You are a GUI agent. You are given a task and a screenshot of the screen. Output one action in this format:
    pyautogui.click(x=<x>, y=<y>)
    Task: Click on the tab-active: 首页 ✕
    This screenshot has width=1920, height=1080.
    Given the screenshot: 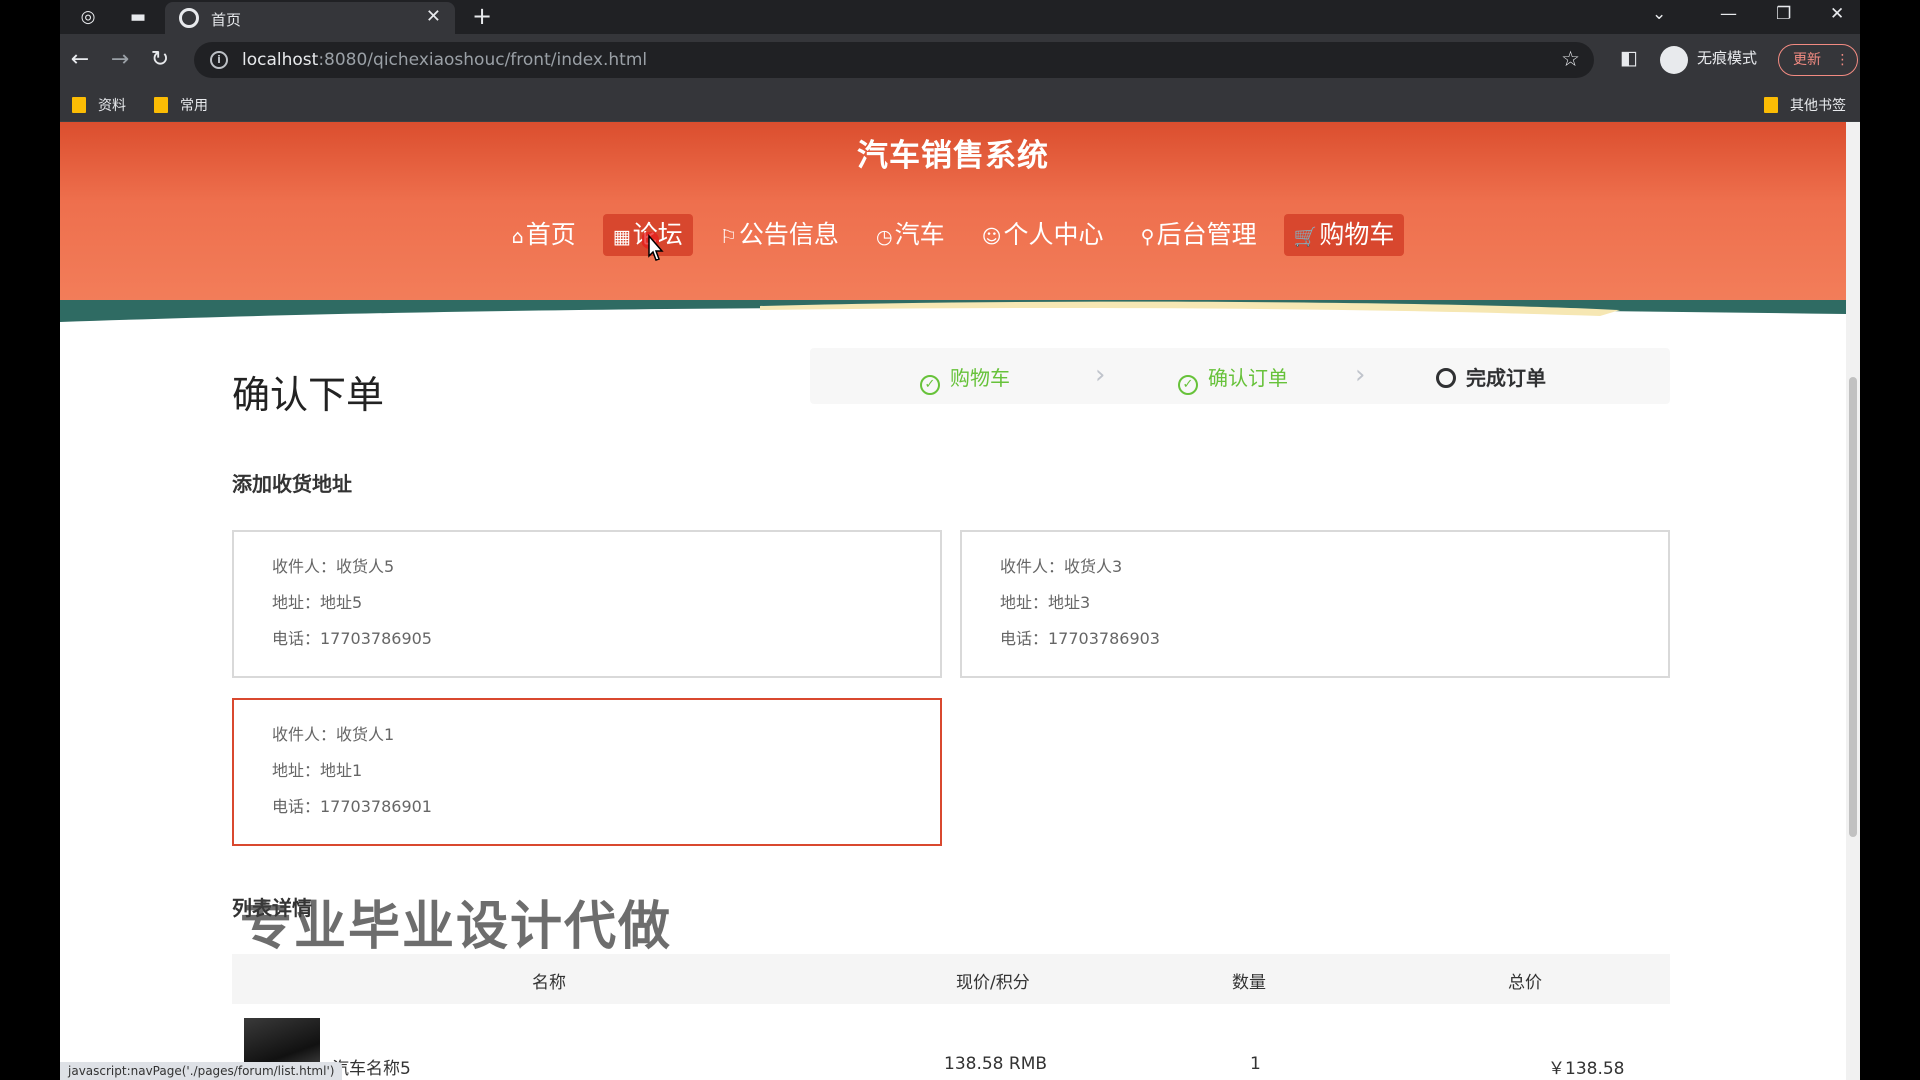 What is the action you would take?
    pyautogui.click(x=310, y=18)
    